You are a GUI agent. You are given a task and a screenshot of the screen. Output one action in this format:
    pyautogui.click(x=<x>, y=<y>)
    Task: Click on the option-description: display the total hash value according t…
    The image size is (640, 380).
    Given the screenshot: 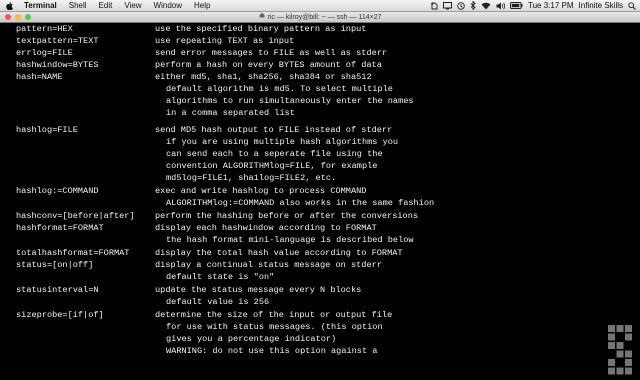 What is the action you would take?
    pyautogui.click(x=279, y=253)
    